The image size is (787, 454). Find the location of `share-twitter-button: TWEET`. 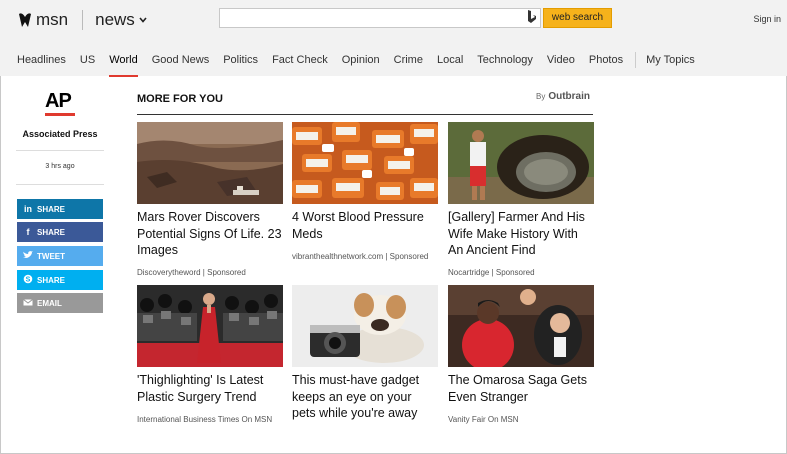

share-twitter-button: TWEET is located at coordinates (60, 256).